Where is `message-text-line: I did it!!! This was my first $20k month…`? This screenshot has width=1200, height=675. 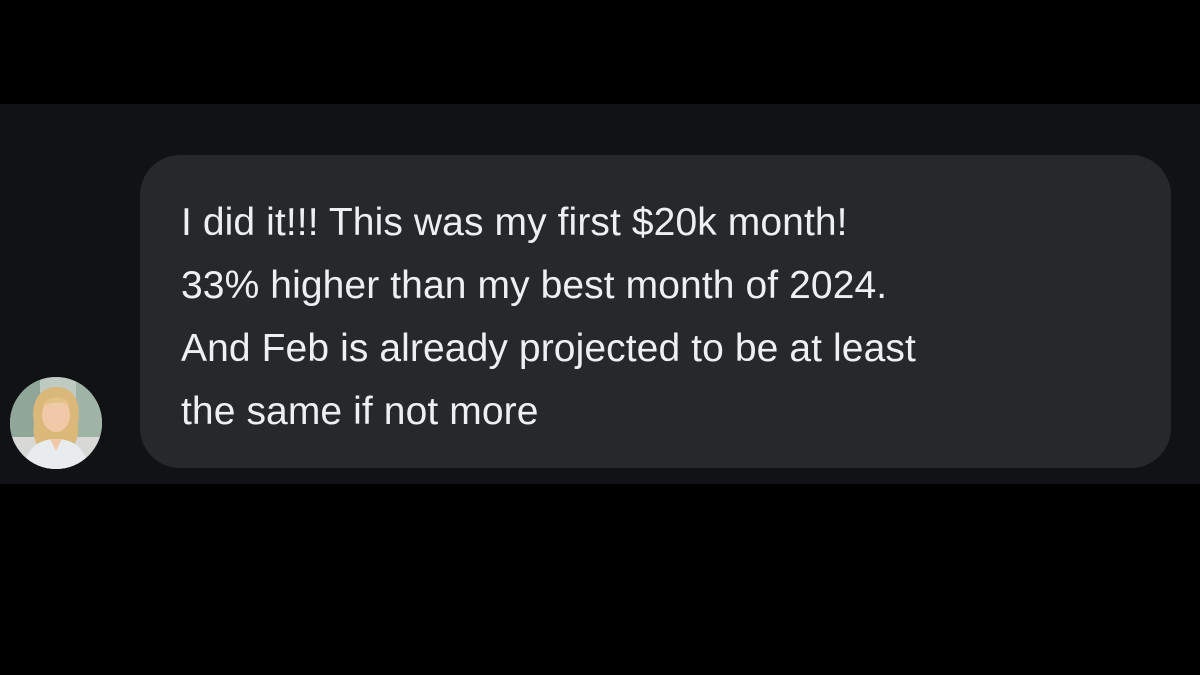
message-text-line: I did it!!! This was my first $20k month… is located at coordinates (514, 222).